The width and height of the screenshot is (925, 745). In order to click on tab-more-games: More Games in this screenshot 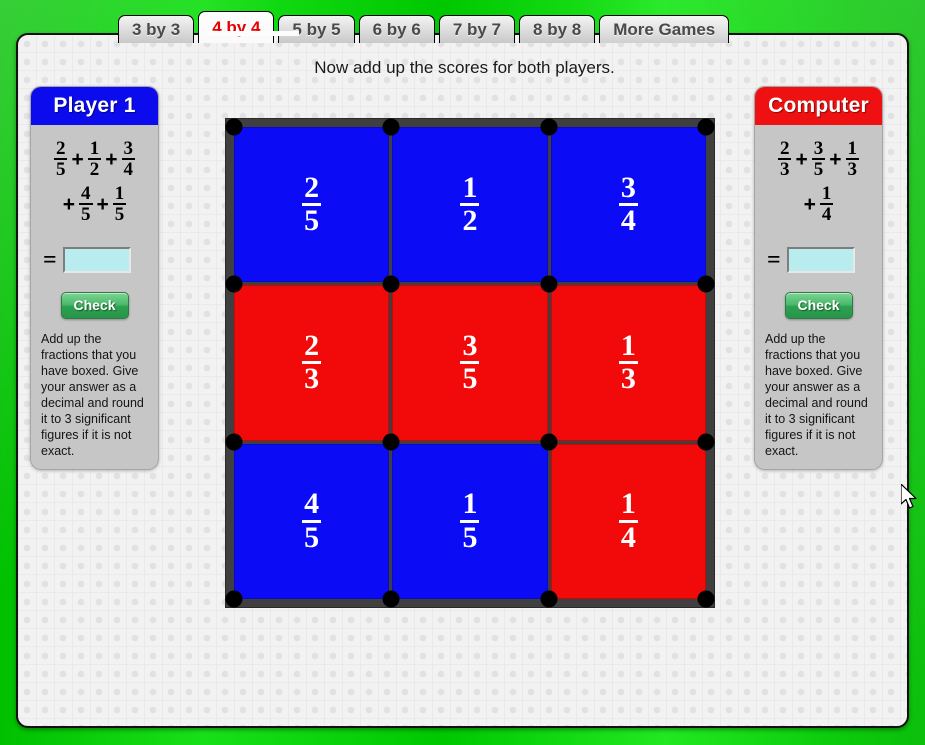, I will do `click(664, 29)`.